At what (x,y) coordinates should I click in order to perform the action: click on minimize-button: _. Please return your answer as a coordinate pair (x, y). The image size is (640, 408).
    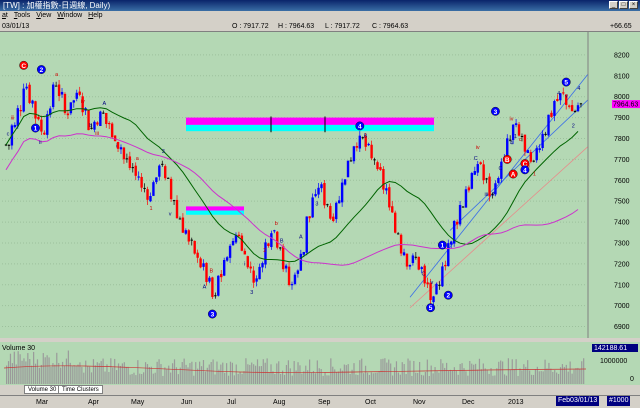
    Looking at the image, I should click on (613, 5).